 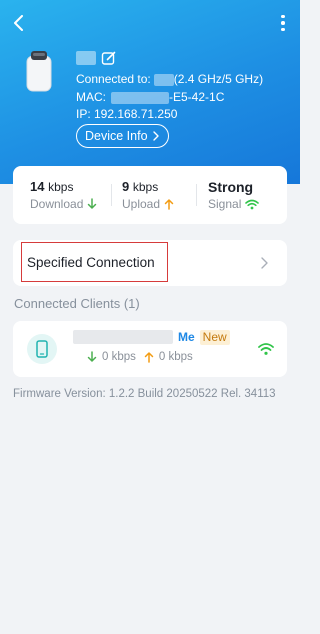 What do you see at coordinates (123, 337) in the screenshot?
I see `client-name-redacted` at bounding box center [123, 337].